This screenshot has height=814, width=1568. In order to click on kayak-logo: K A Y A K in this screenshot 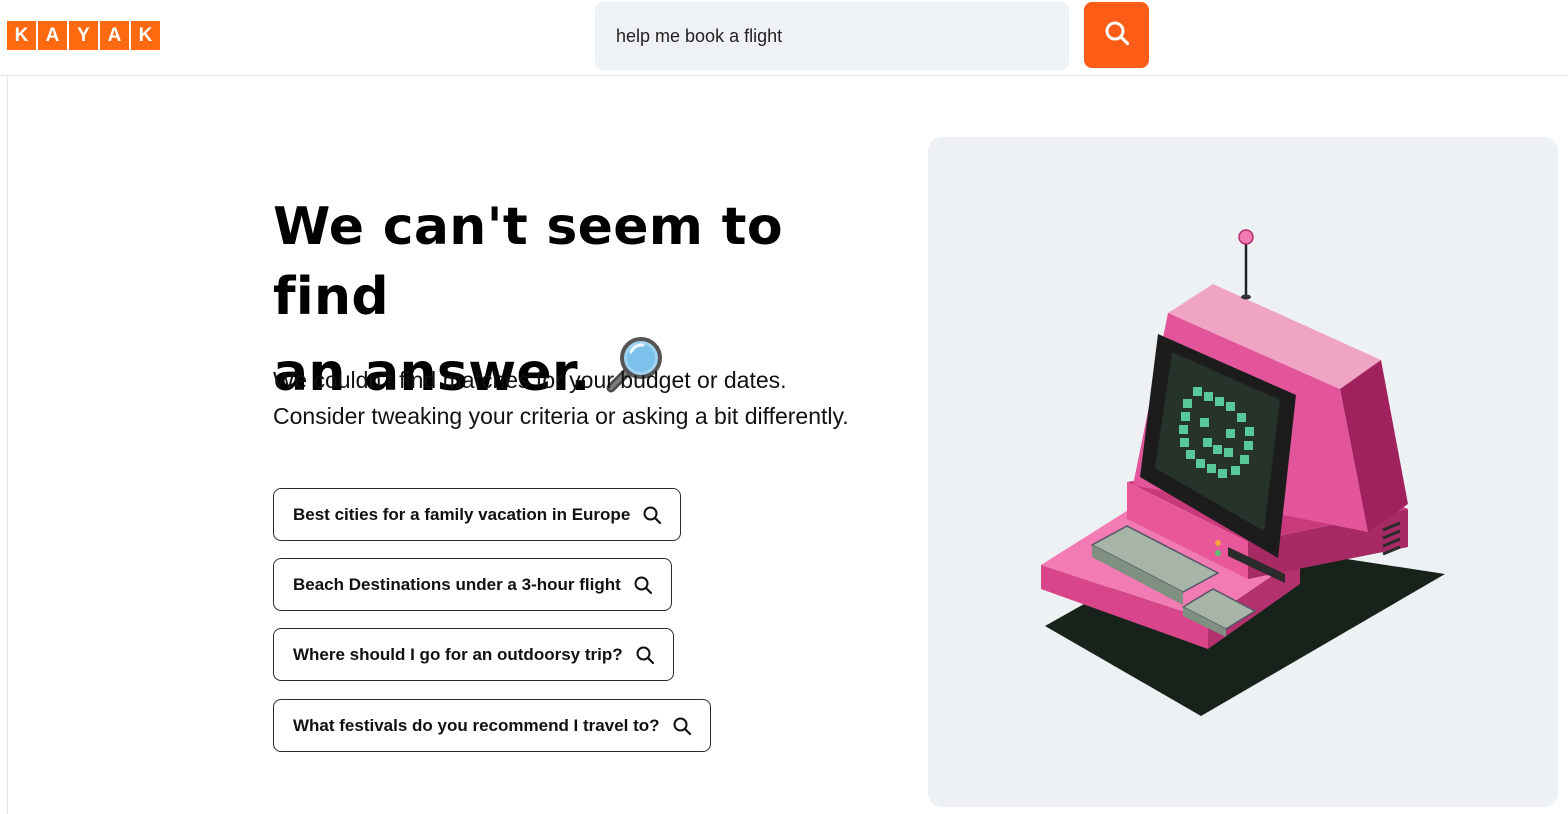, I will do `click(83, 35)`.